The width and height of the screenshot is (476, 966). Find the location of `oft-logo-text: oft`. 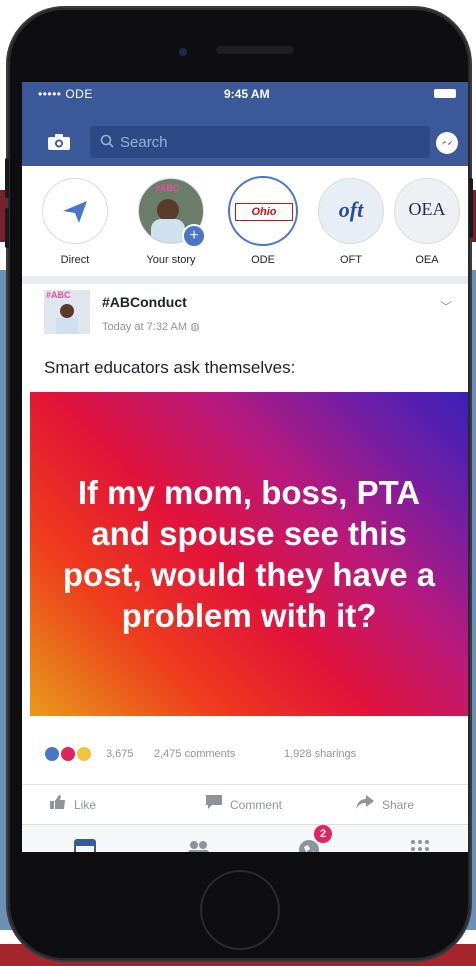

oft-logo-text: oft is located at coordinates (351, 209).